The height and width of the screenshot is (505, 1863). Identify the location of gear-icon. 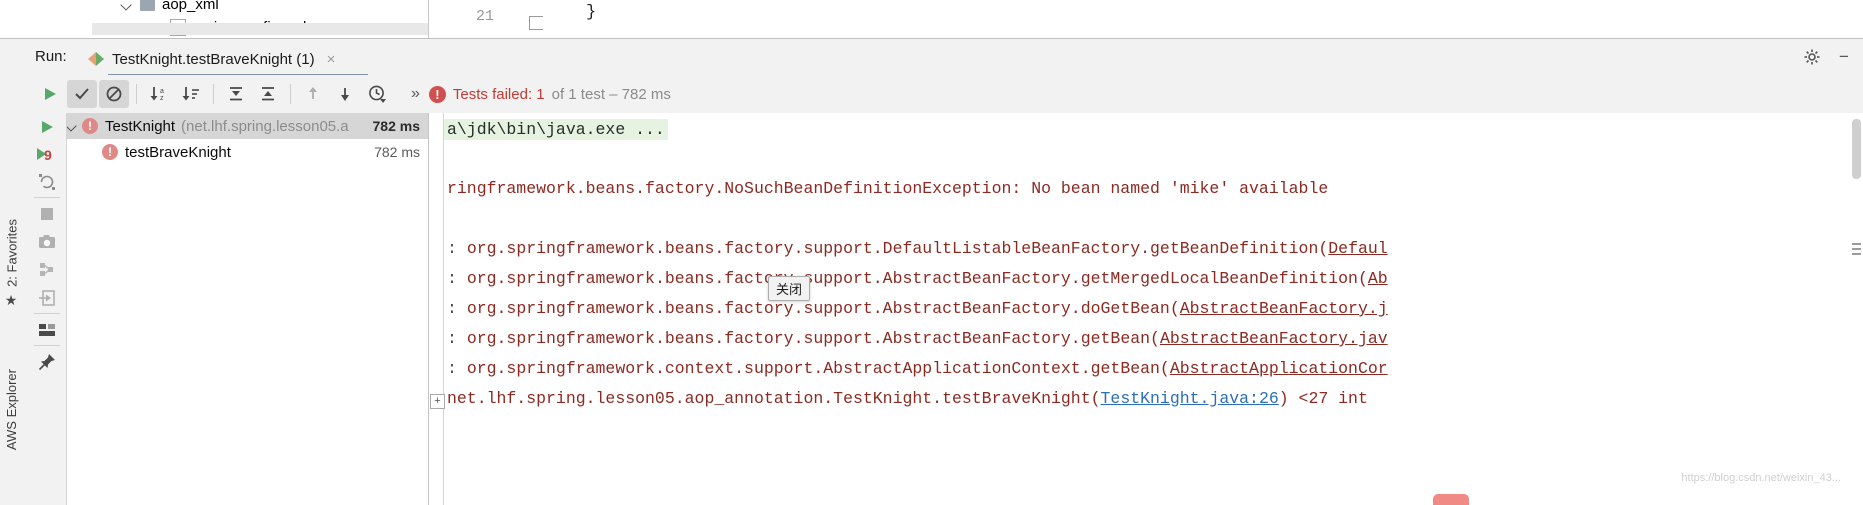
(1812, 57).